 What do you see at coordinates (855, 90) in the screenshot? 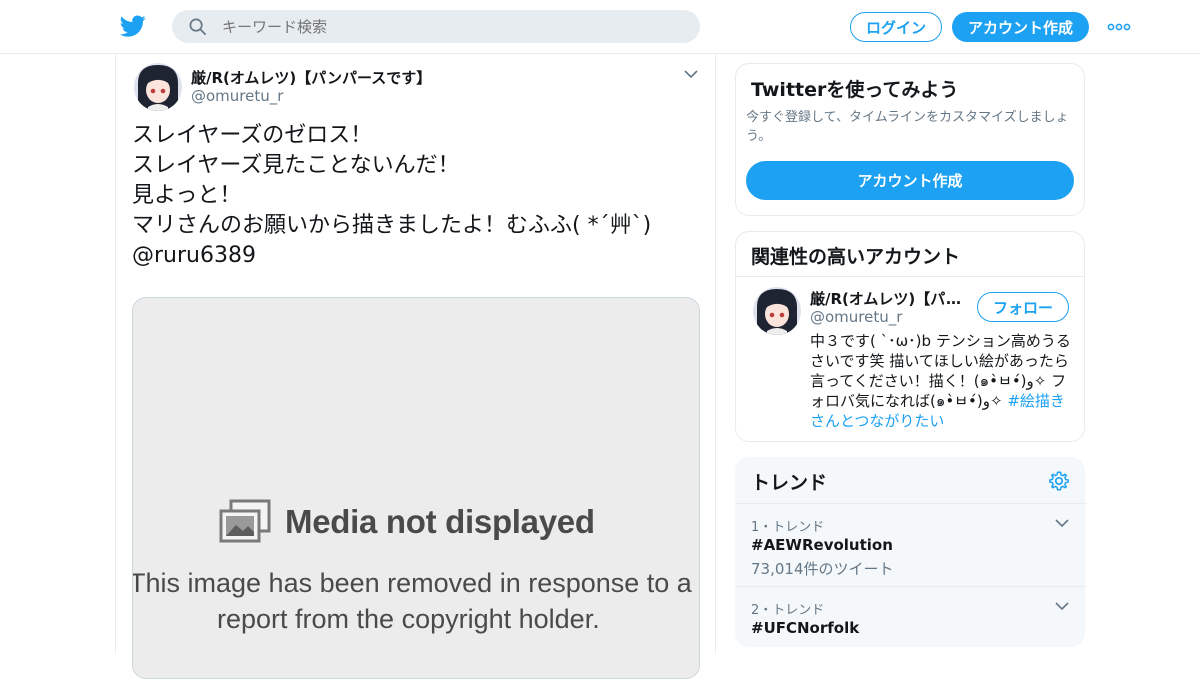
I see `signup-promo-title: Twitterを使ってみよう` at bounding box center [855, 90].